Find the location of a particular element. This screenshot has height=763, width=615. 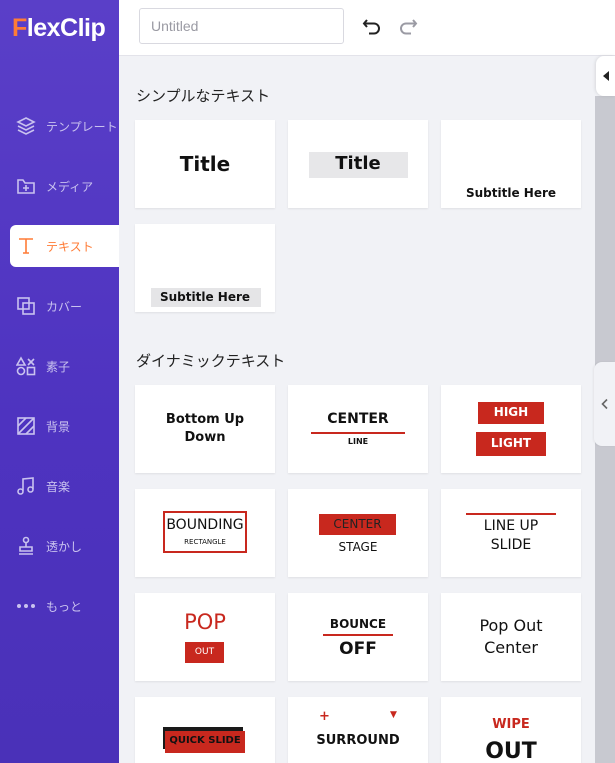

text-card-quick-slide: QUICK SLIDE is located at coordinates (205, 730).